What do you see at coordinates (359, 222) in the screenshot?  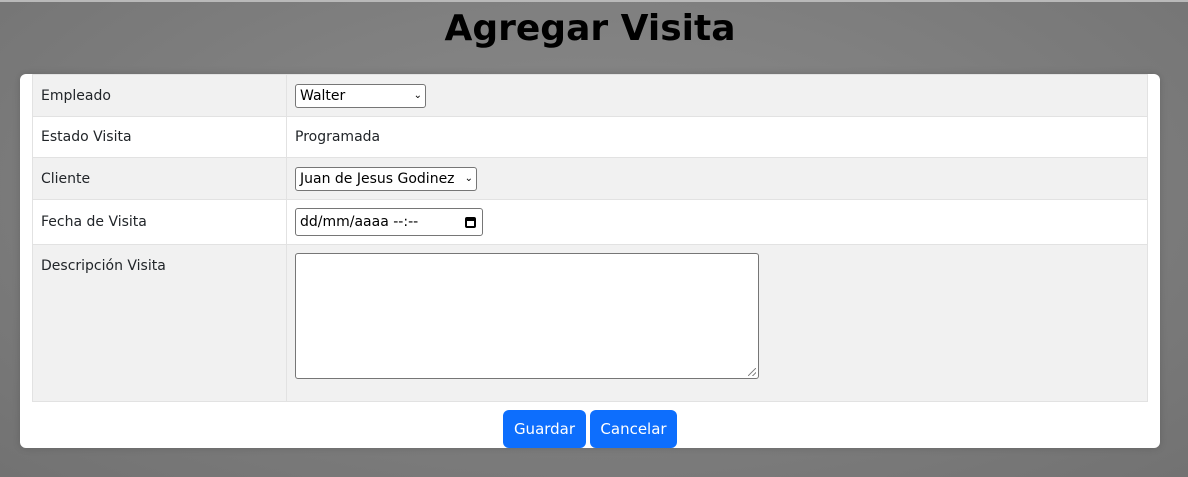 I see `fecha-visita-placeholder: dd/mm/aaaa --:--` at bounding box center [359, 222].